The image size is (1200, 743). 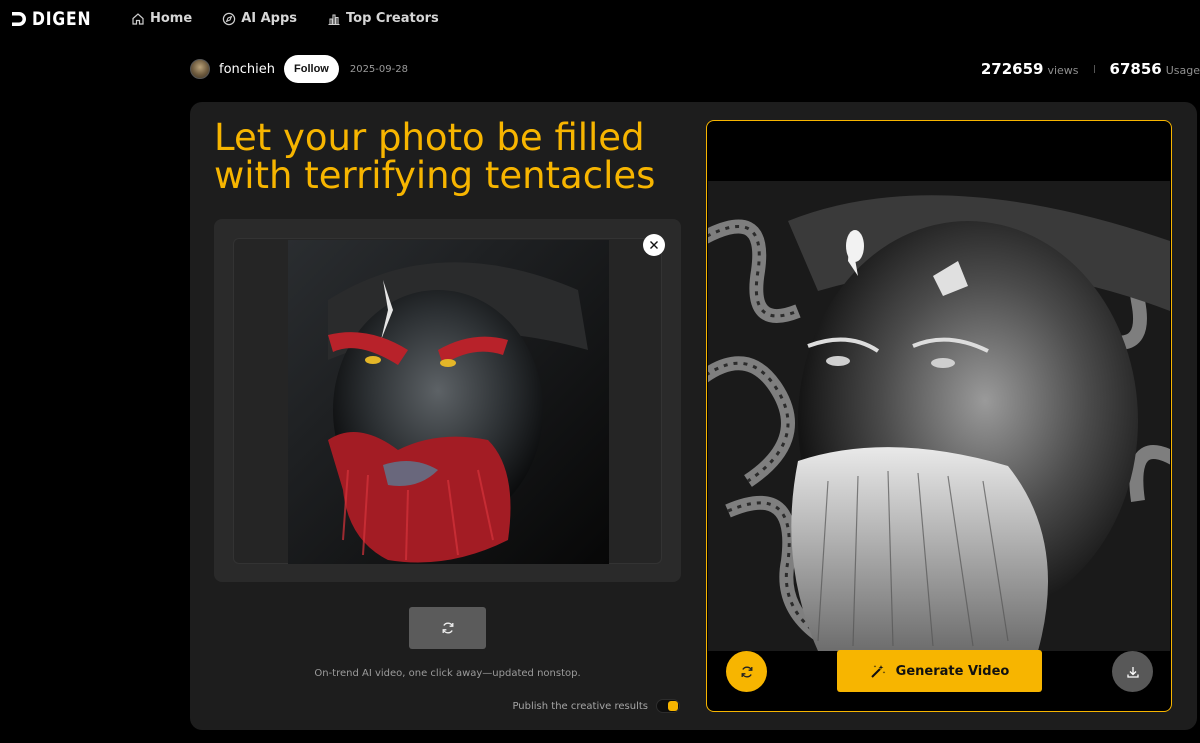 What do you see at coordinates (269, 18) in the screenshot?
I see `nav-item-label: AI Apps` at bounding box center [269, 18].